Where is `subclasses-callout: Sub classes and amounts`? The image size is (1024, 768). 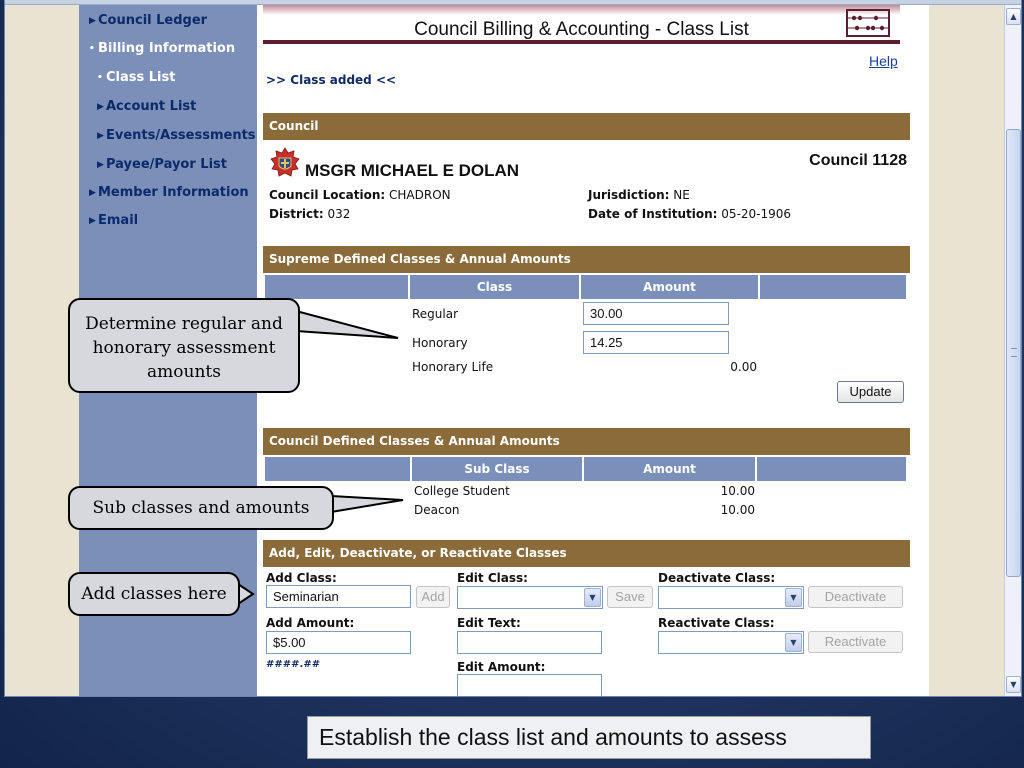 subclasses-callout: Sub classes and amounts is located at coordinates (201, 508).